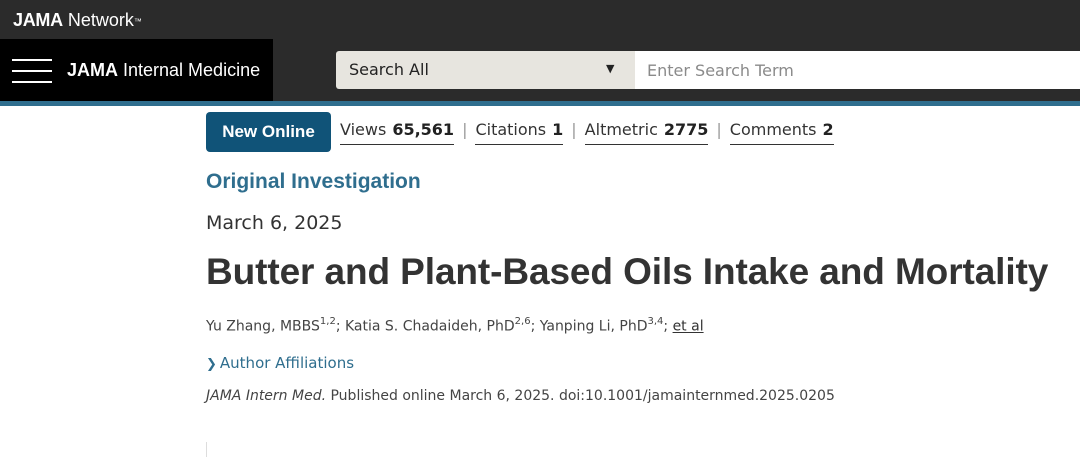 The width and height of the screenshot is (1080, 457). What do you see at coordinates (540, 19) in the screenshot?
I see `network-bar: JAMA Network™` at bounding box center [540, 19].